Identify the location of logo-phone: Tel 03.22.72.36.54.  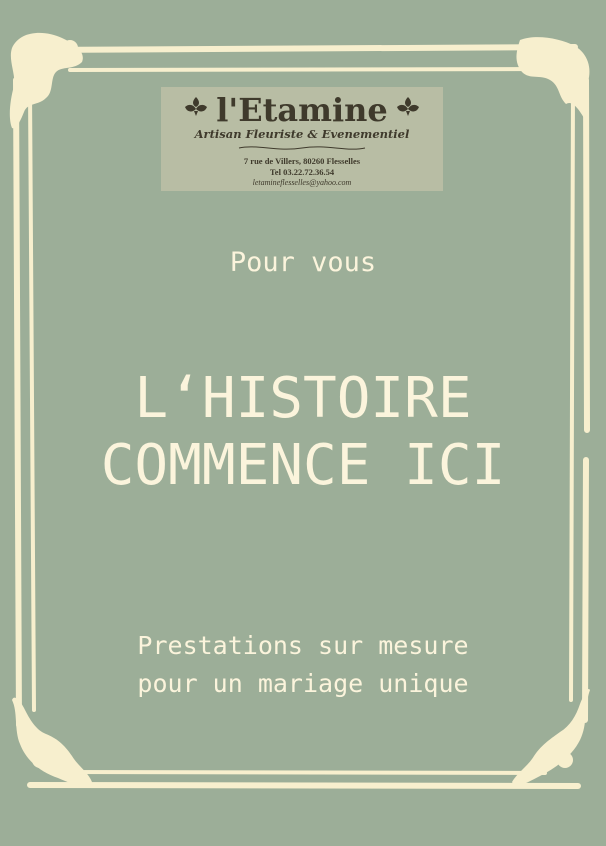
(302, 172).